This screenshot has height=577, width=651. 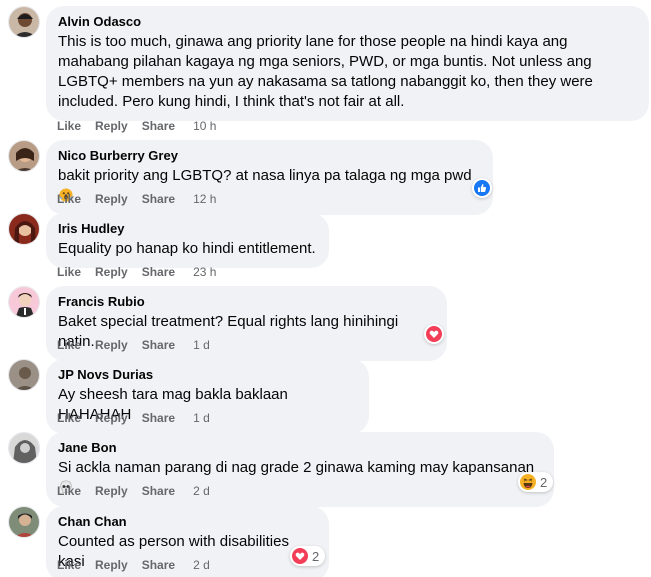 What do you see at coordinates (300, 448) in the screenshot?
I see `commenter-name: Jane Bon` at bounding box center [300, 448].